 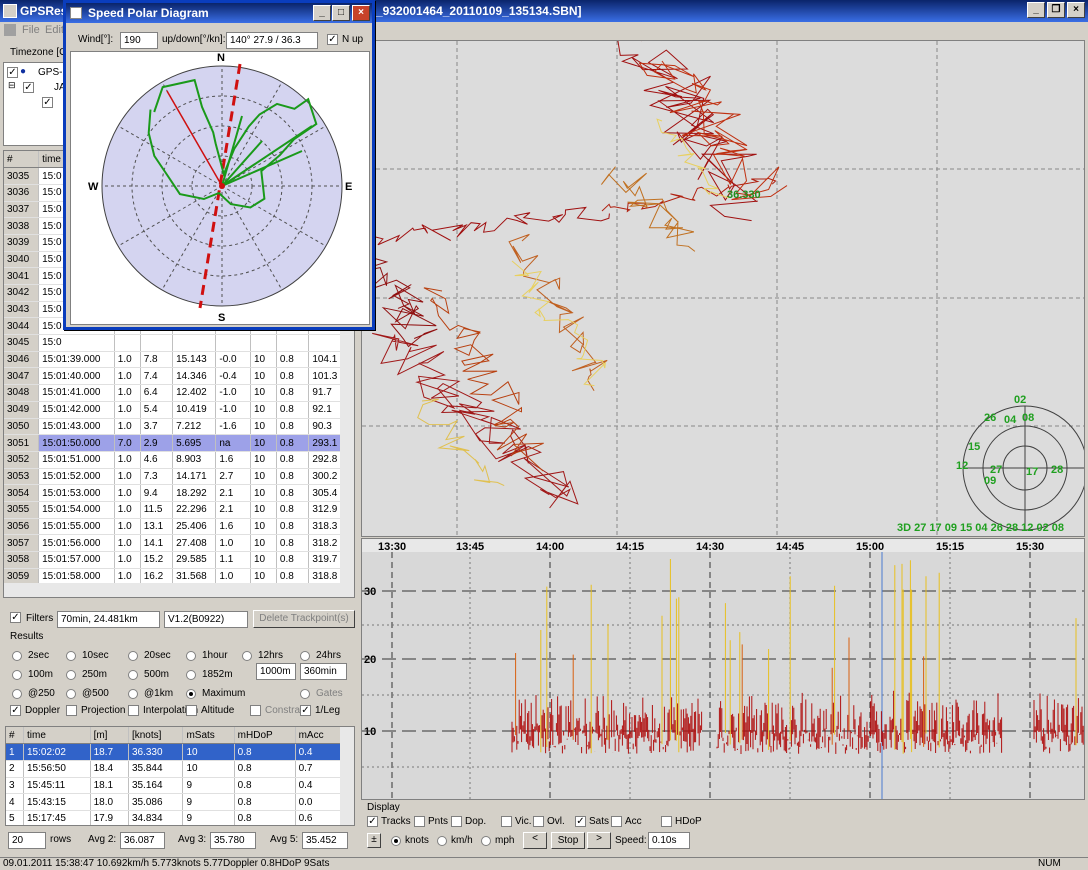 I want to click on rows-spinner: 20, so click(x=27, y=840).